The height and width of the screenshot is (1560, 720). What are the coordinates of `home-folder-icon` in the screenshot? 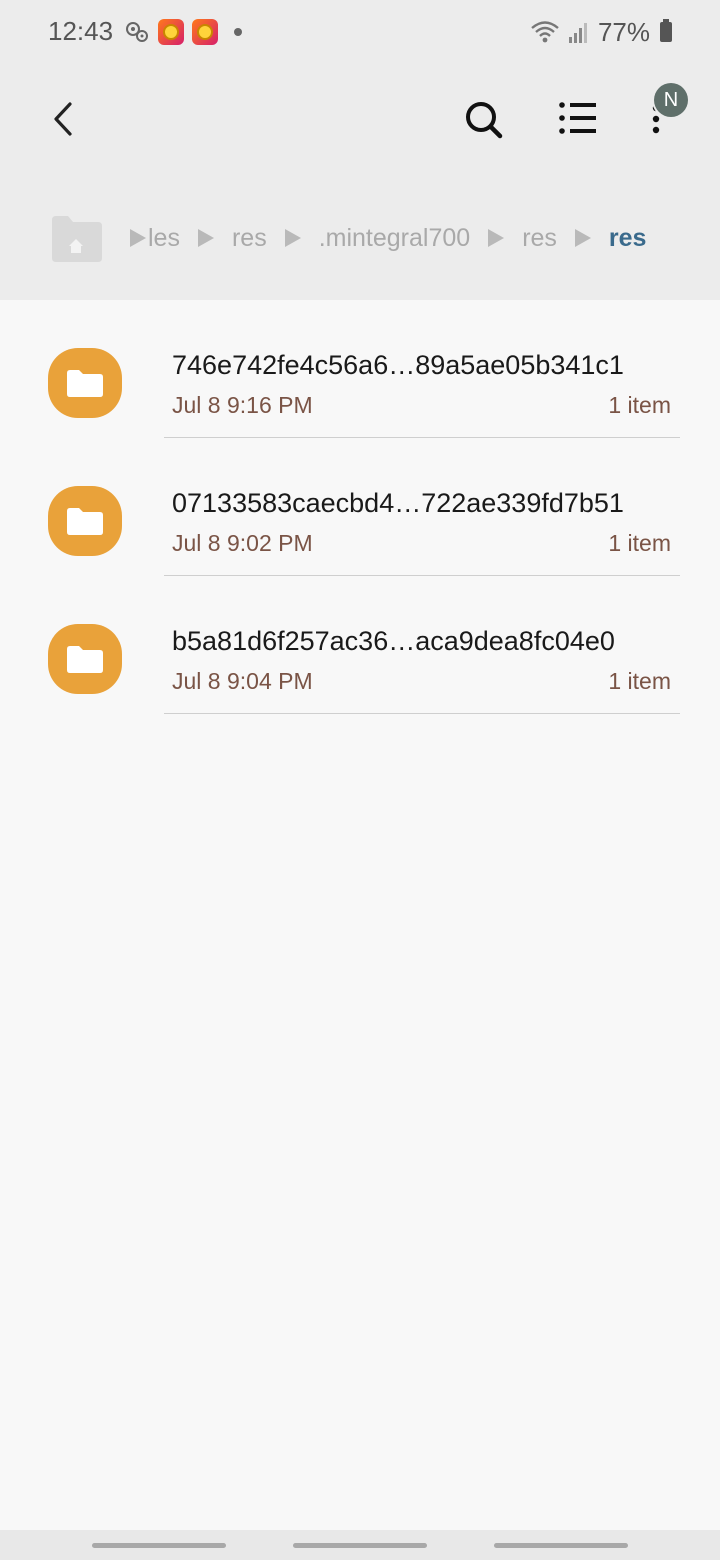 It's located at (76, 238).